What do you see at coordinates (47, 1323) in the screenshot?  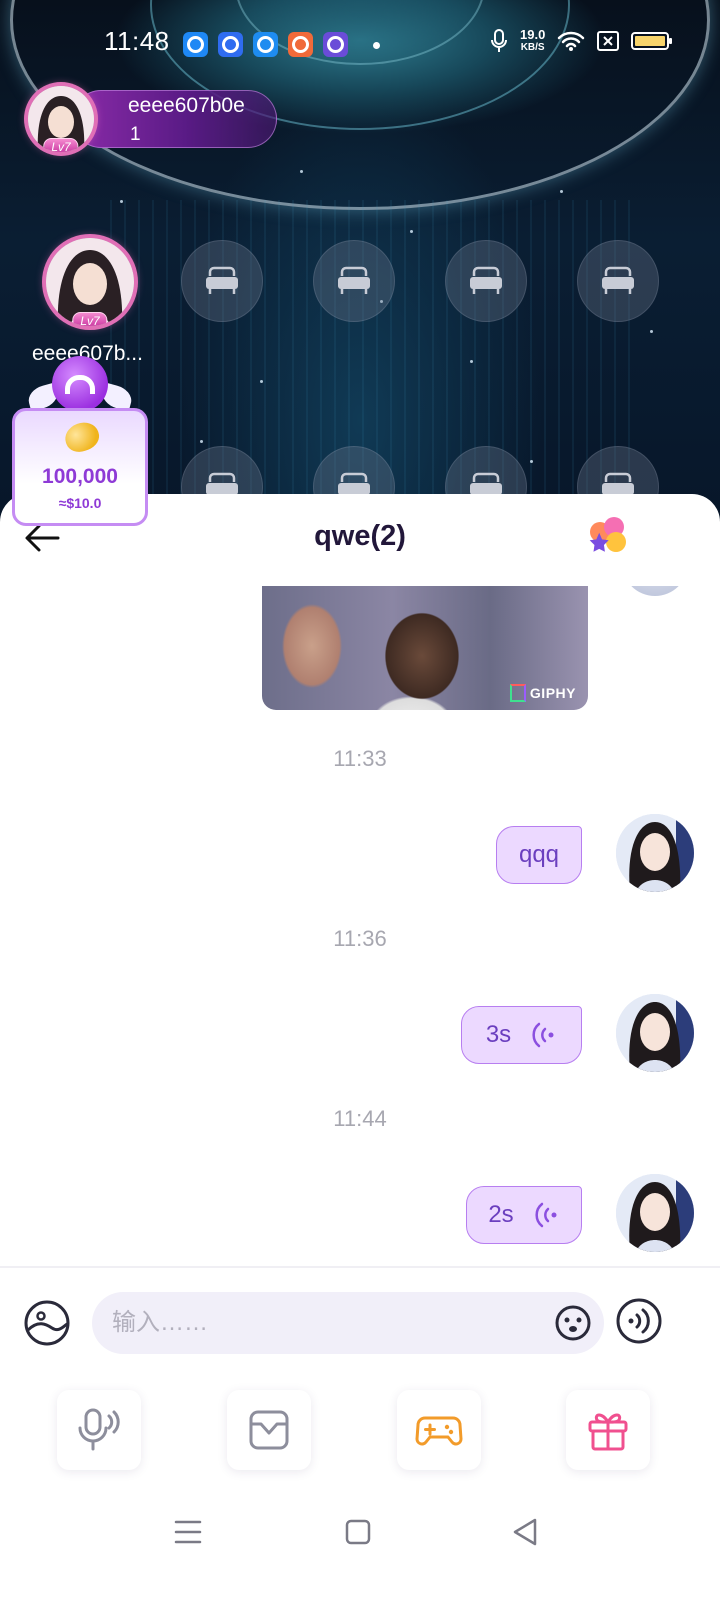 I see `image-picker-icon` at bounding box center [47, 1323].